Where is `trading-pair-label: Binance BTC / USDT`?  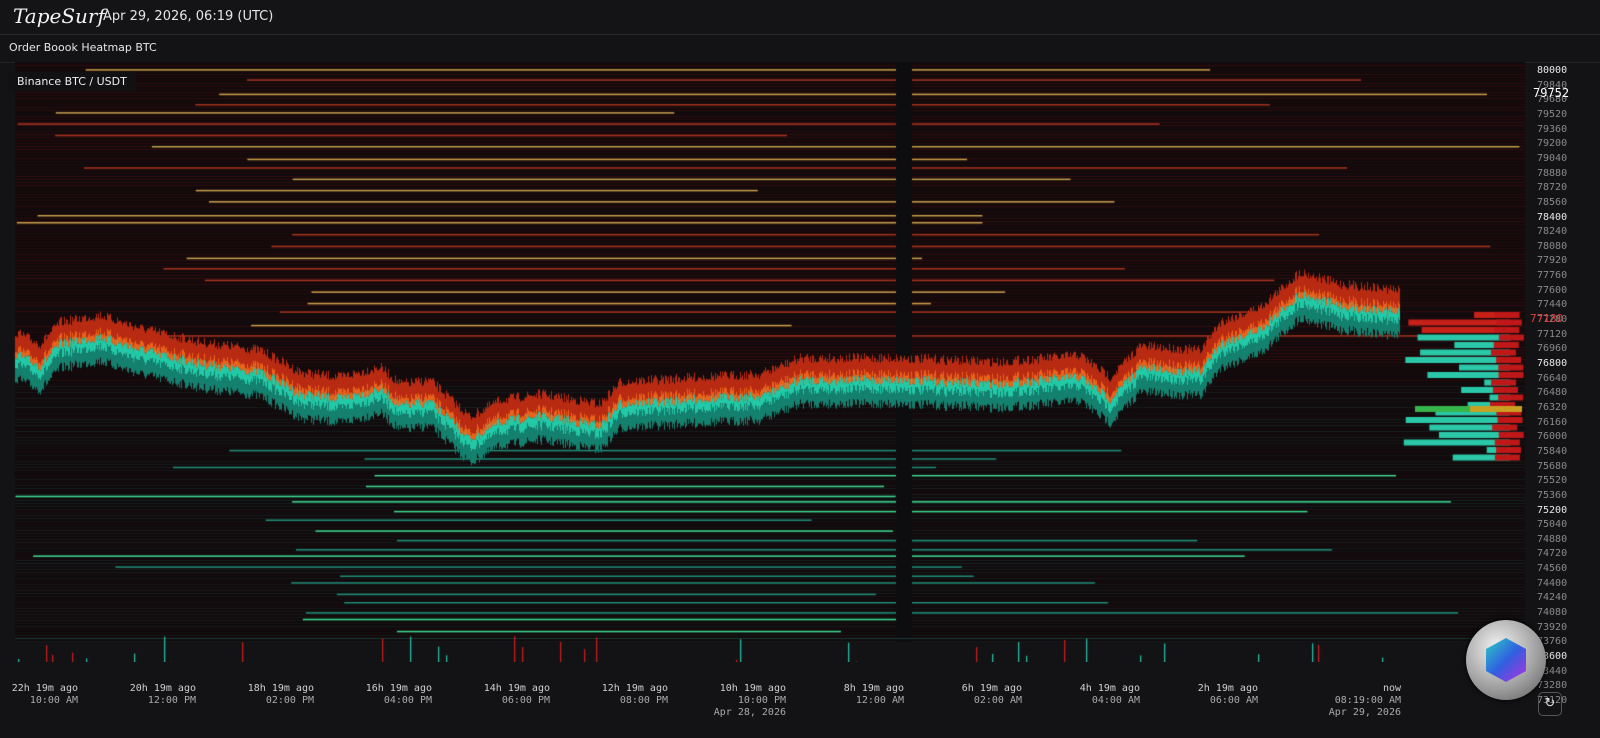 trading-pair-label: Binance BTC / USDT is located at coordinates (72, 81).